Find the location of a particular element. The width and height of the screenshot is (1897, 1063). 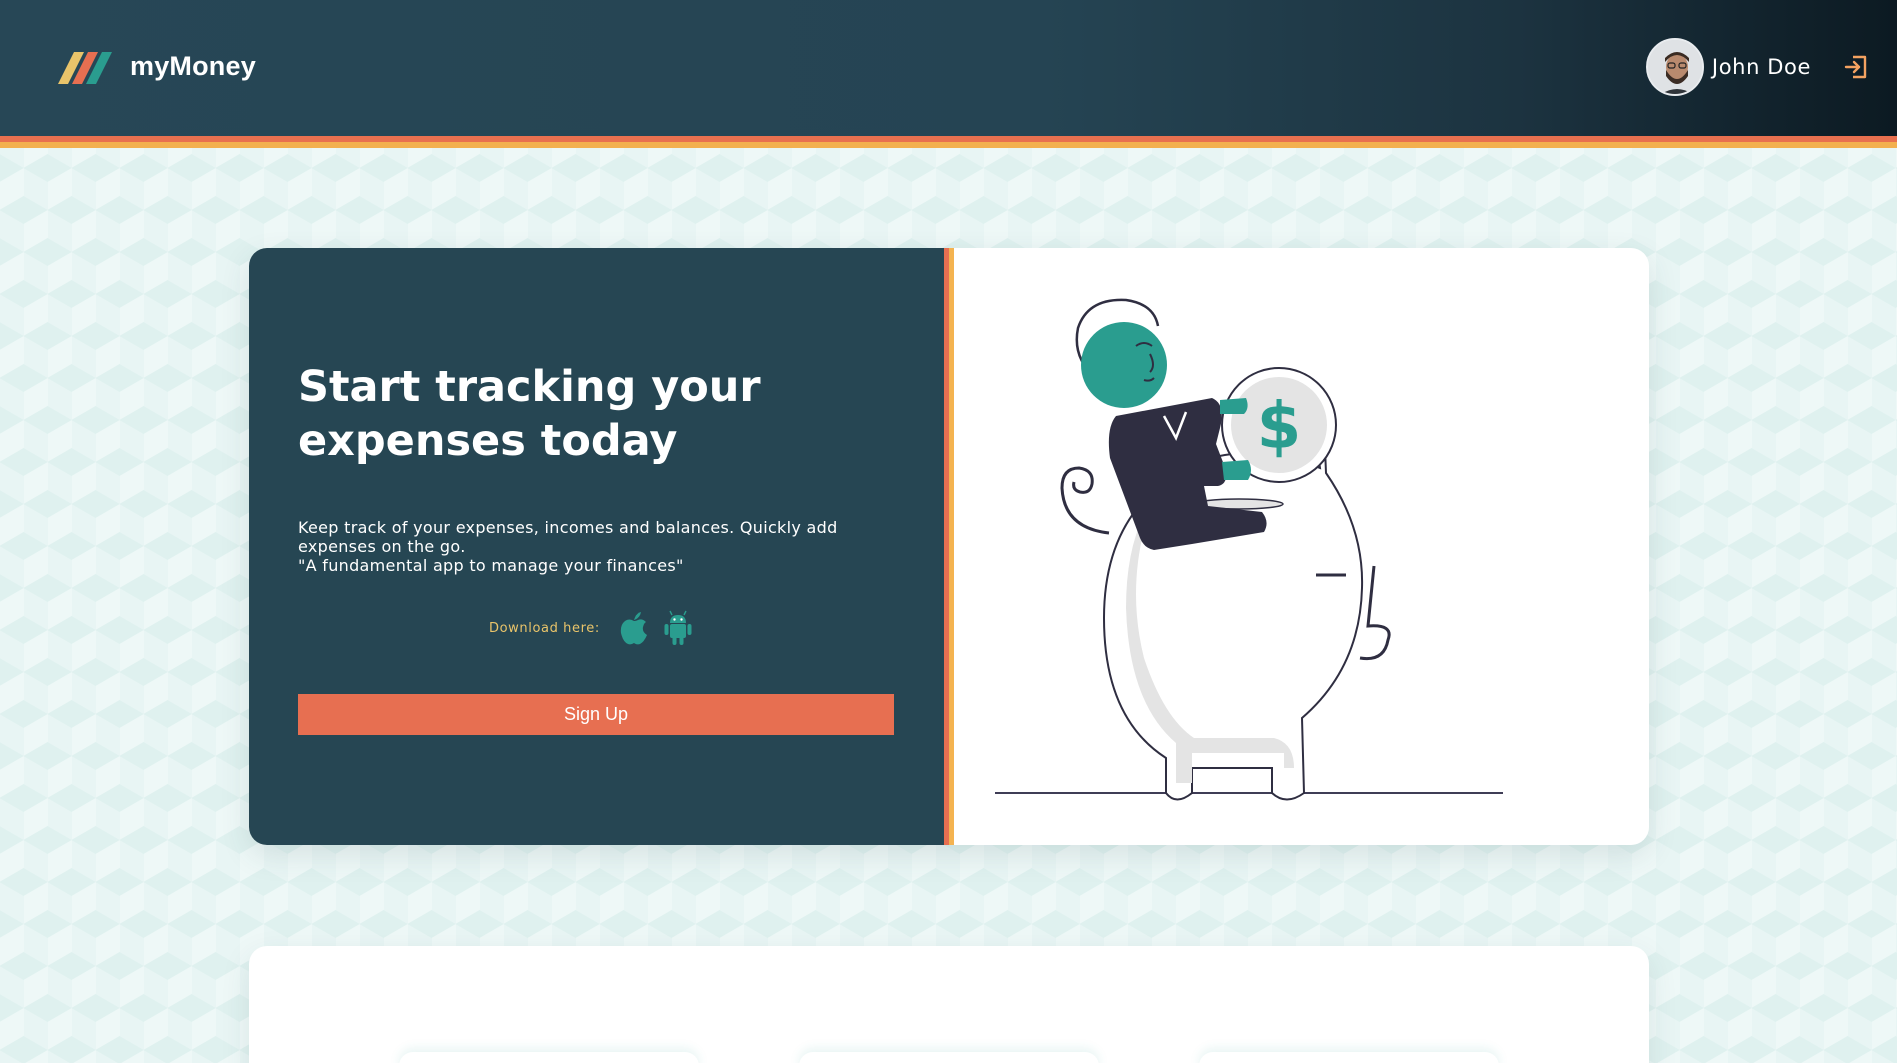

hero-divider is located at coordinates (949, 546).